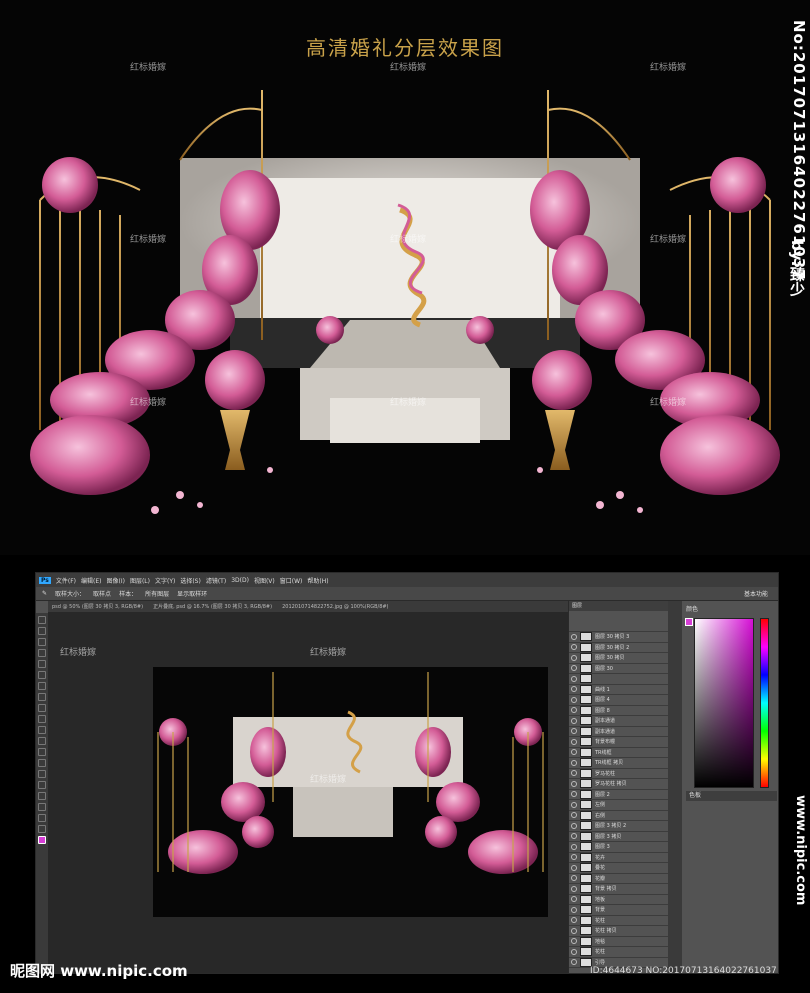  I want to click on tab-document-3: 2012010714822752.jpg @ 100%(RGB/8#), so click(335, 607).